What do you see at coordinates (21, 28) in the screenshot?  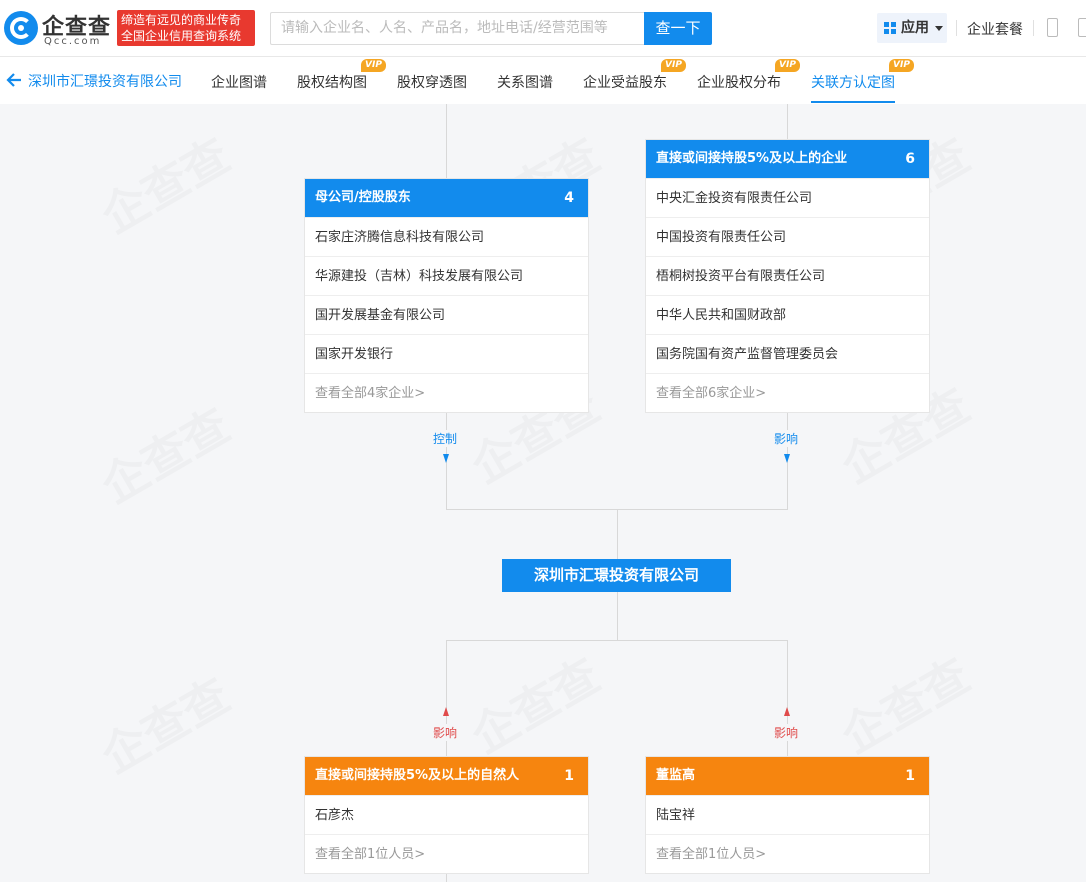 I see `logo-icon` at bounding box center [21, 28].